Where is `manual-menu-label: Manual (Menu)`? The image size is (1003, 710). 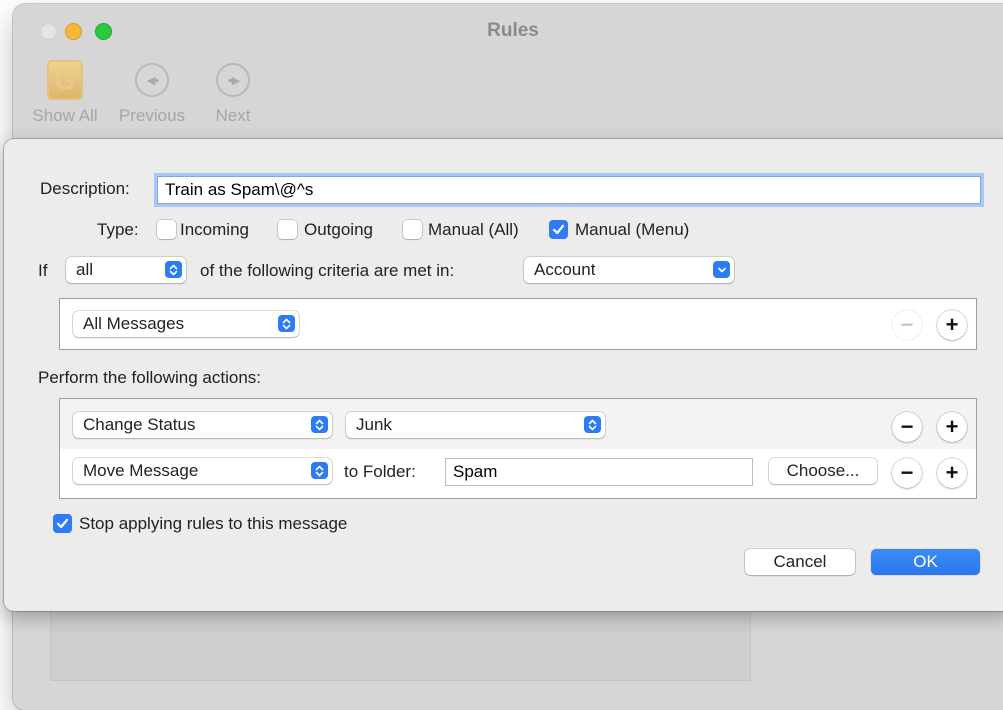
manual-menu-label: Manual (Menu) is located at coordinates (632, 229).